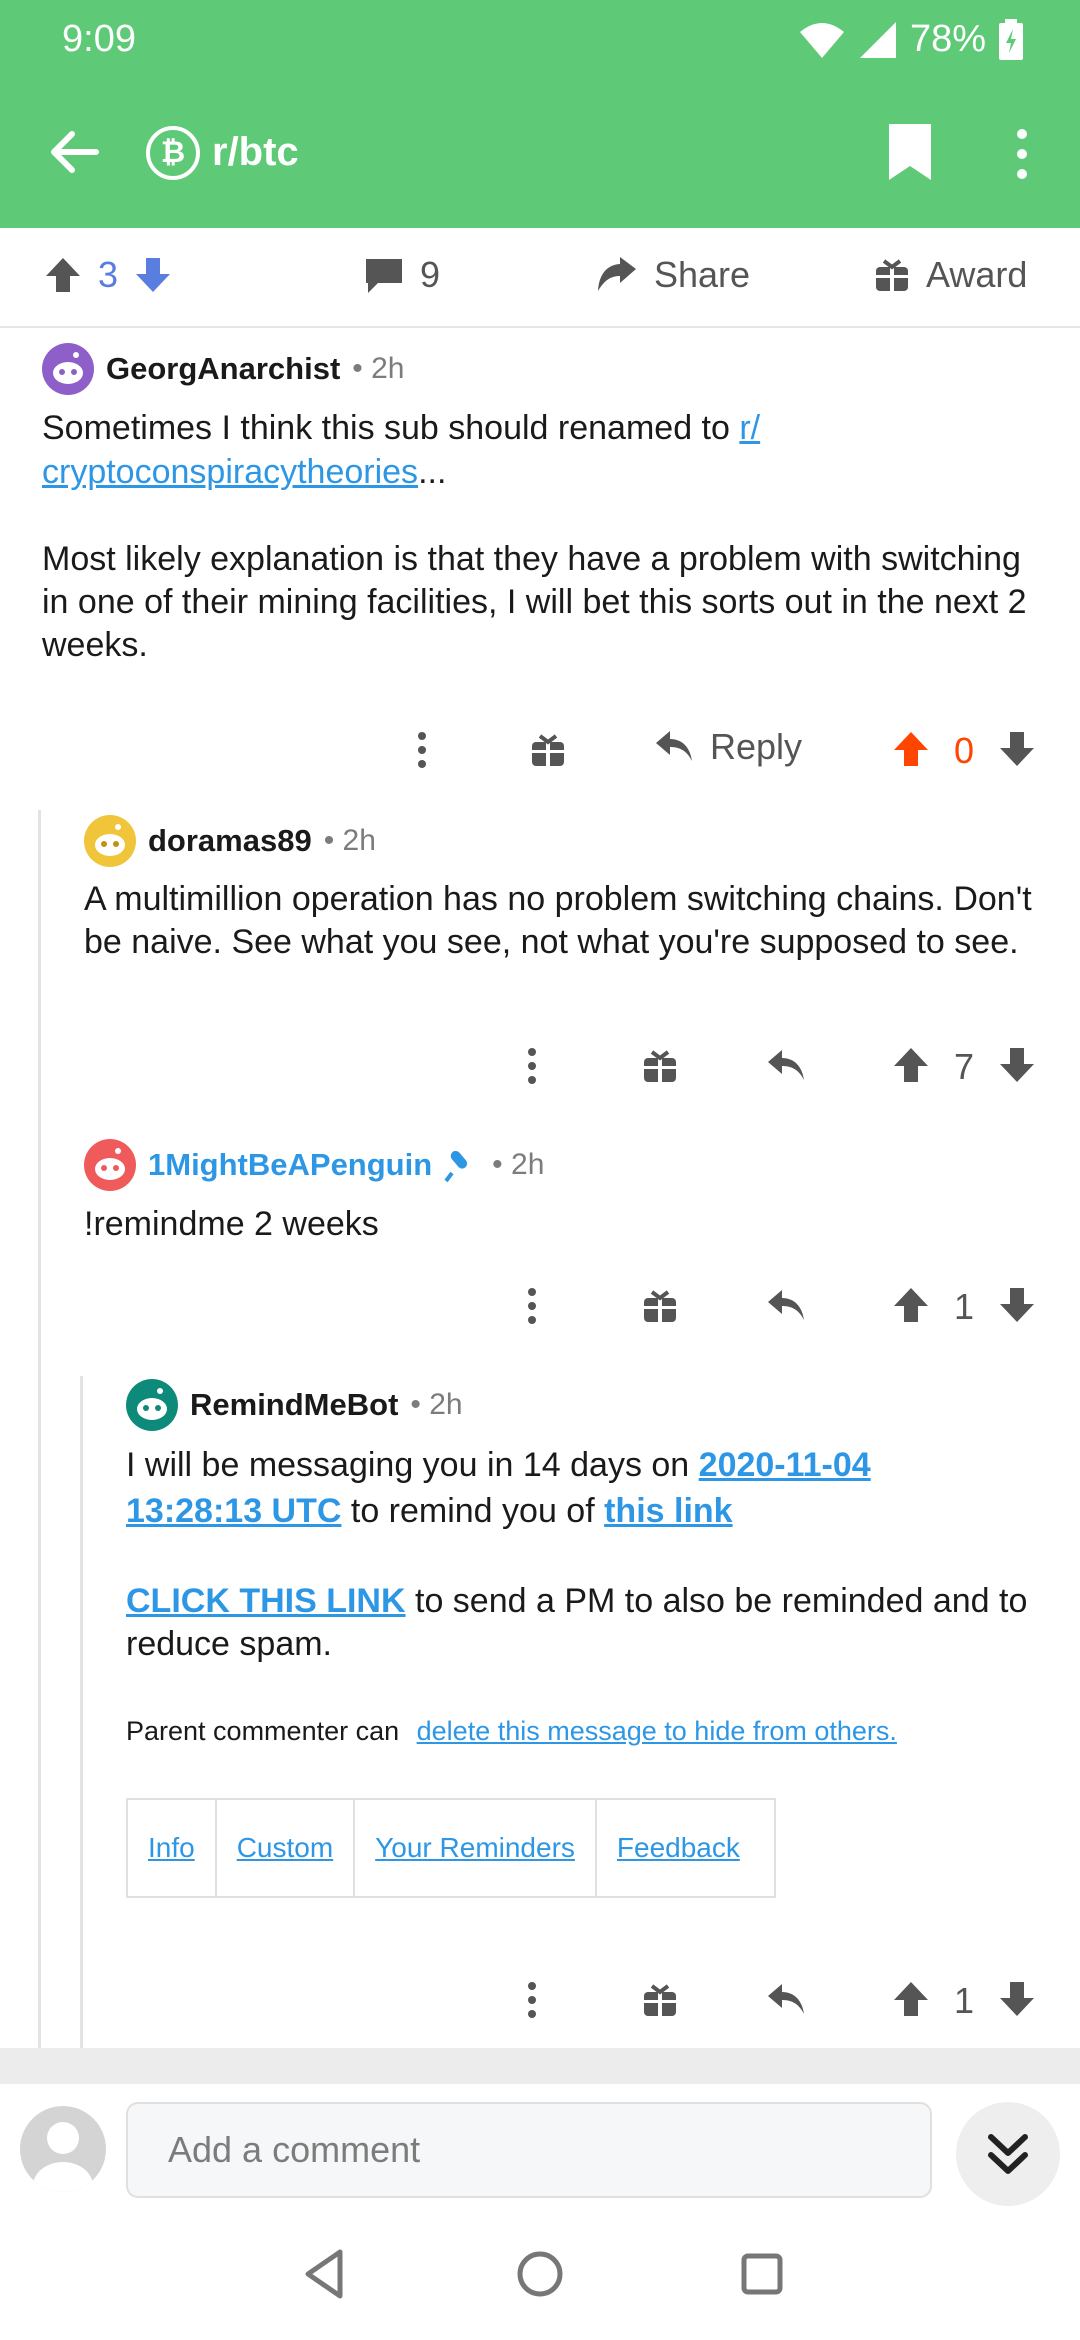 This screenshot has height=2340, width=1080. What do you see at coordinates (762, 2274) in the screenshot?
I see `nav-recents-icon` at bounding box center [762, 2274].